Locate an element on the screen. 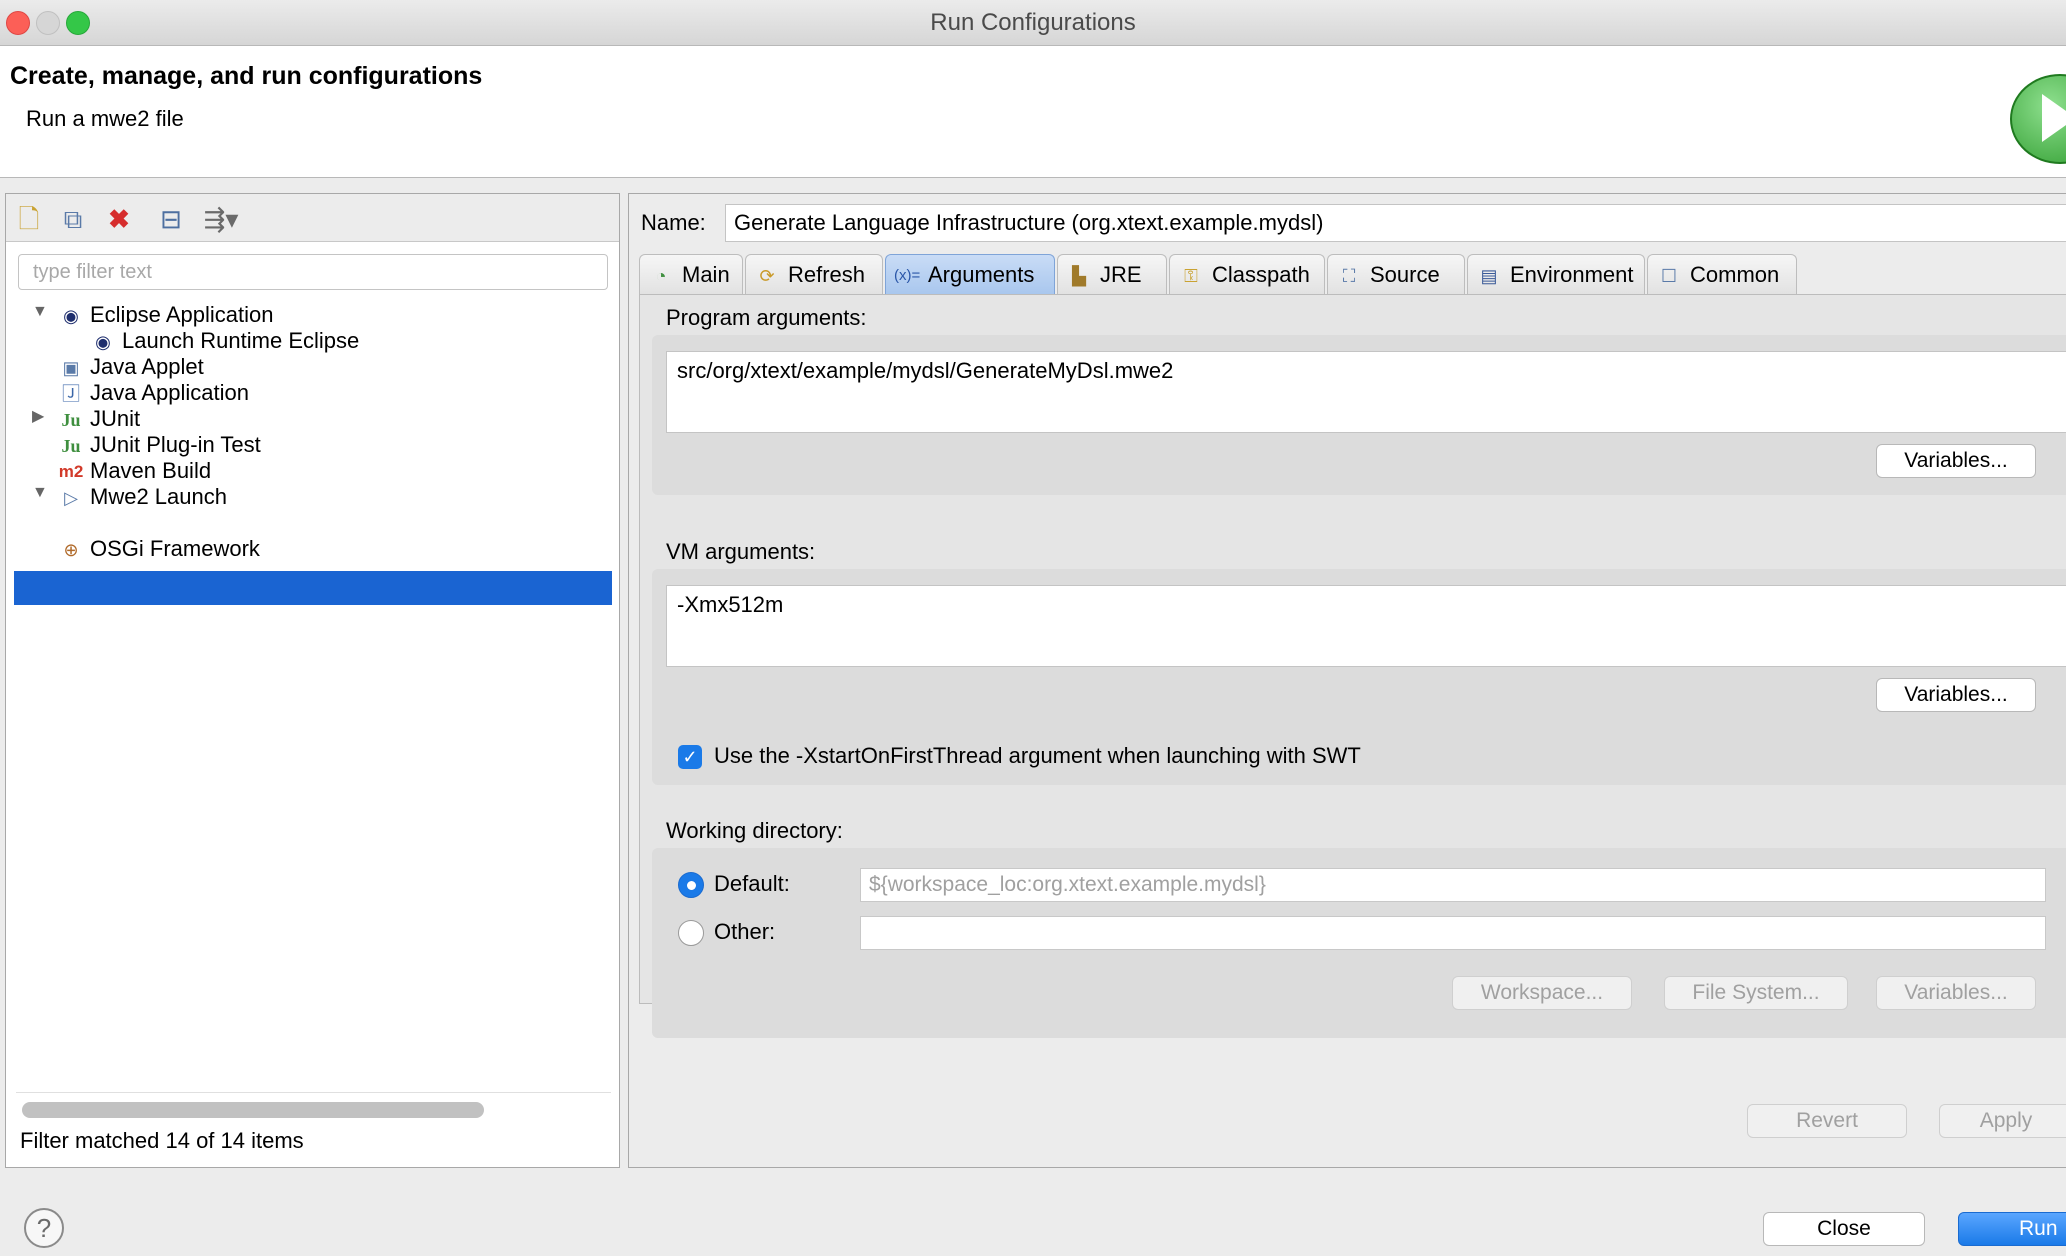  new-configuration-icon: 🗋 is located at coordinates (29, 219).